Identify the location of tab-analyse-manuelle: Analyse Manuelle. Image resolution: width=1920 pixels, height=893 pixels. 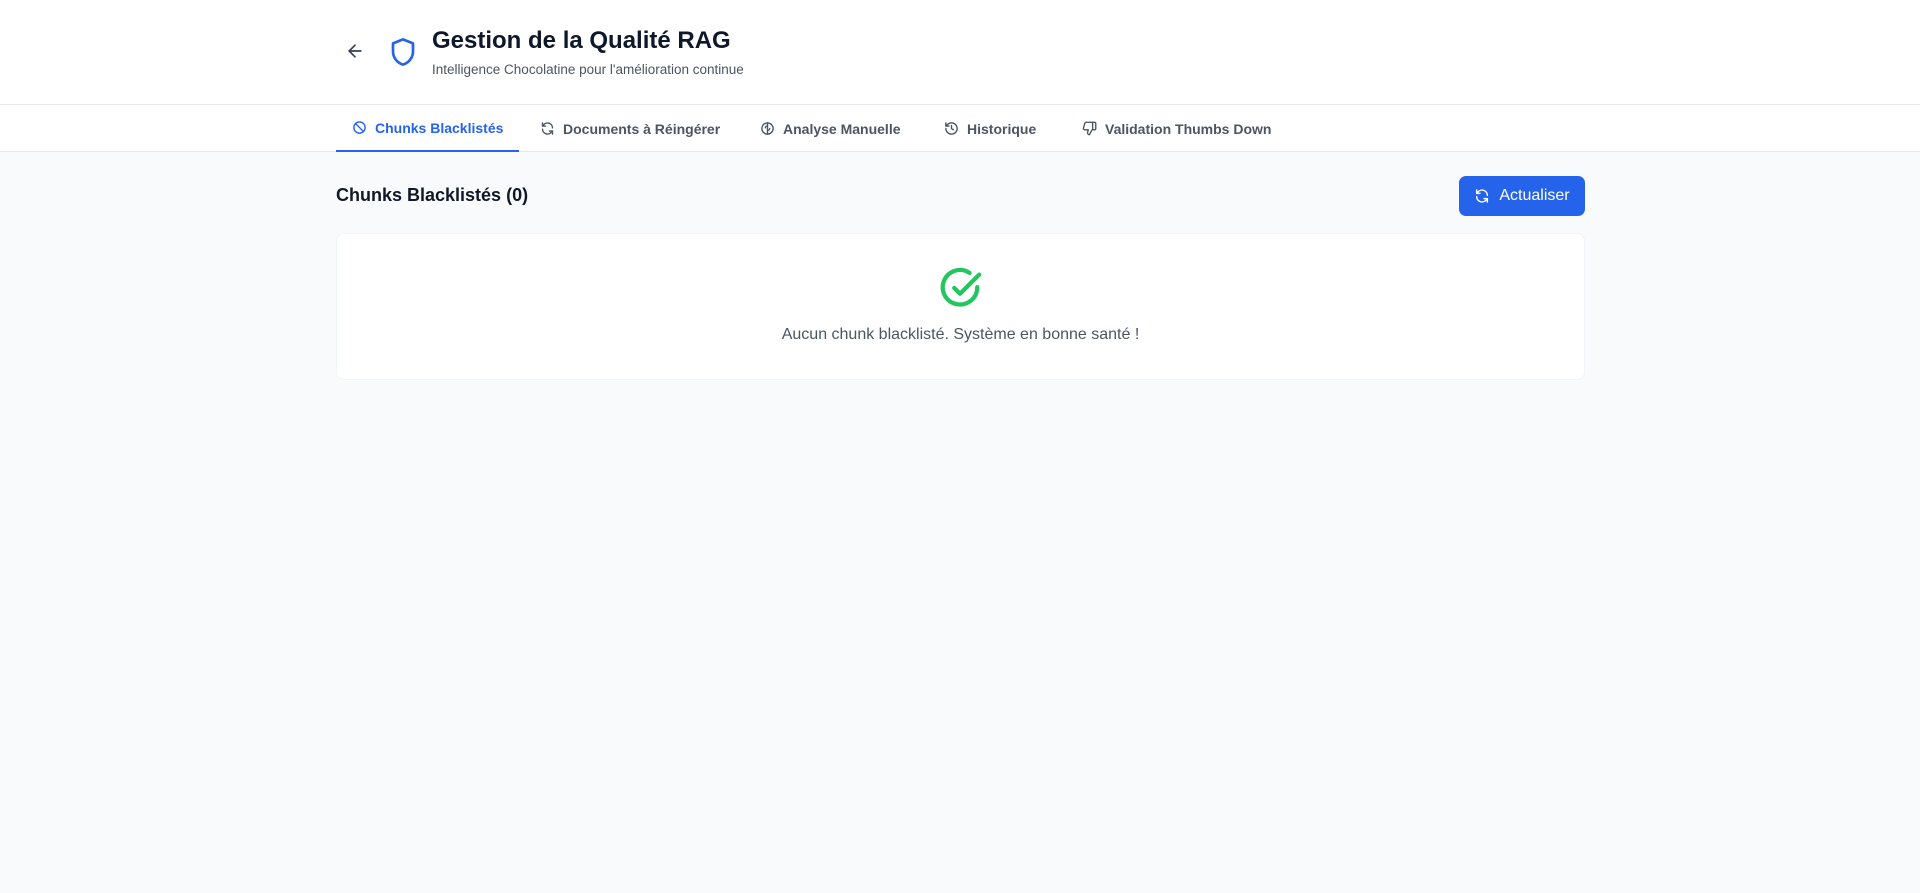
(830, 128).